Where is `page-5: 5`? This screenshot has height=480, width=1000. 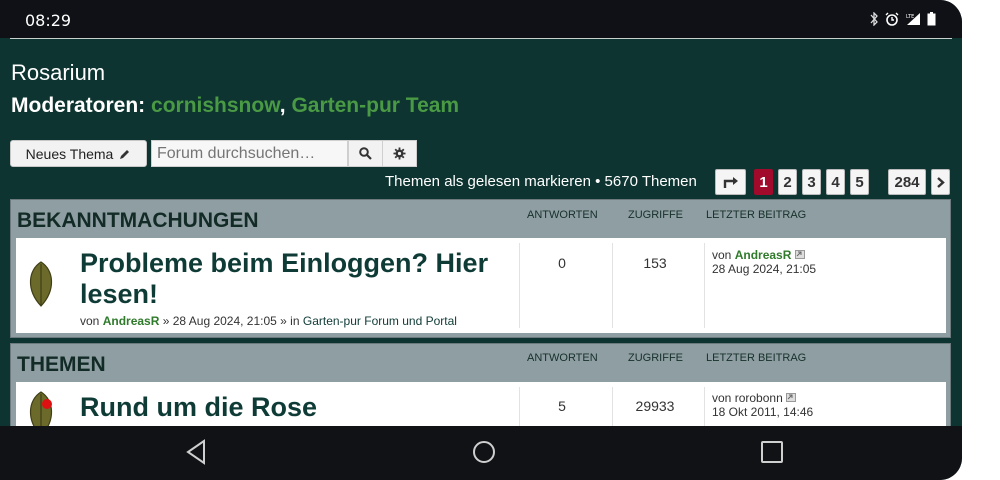
page-5: 5 is located at coordinates (859, 182).